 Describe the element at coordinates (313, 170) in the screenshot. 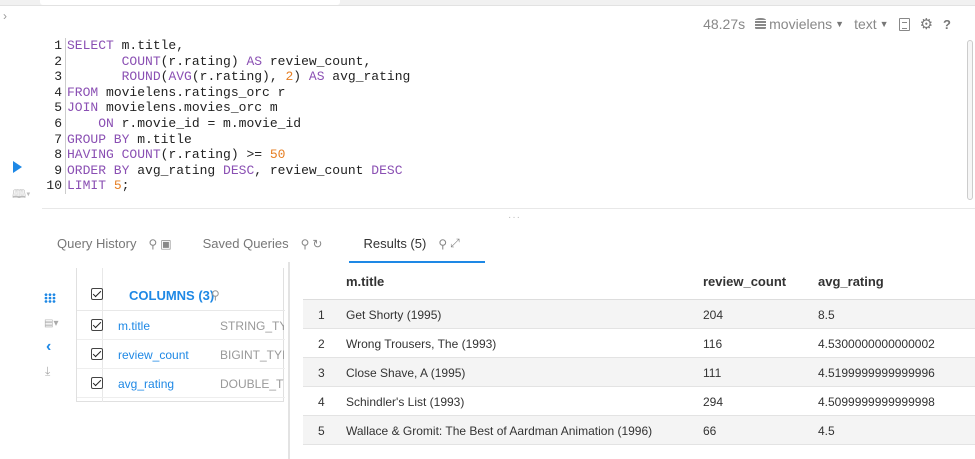

I see `code-token: , review_count` at that location.